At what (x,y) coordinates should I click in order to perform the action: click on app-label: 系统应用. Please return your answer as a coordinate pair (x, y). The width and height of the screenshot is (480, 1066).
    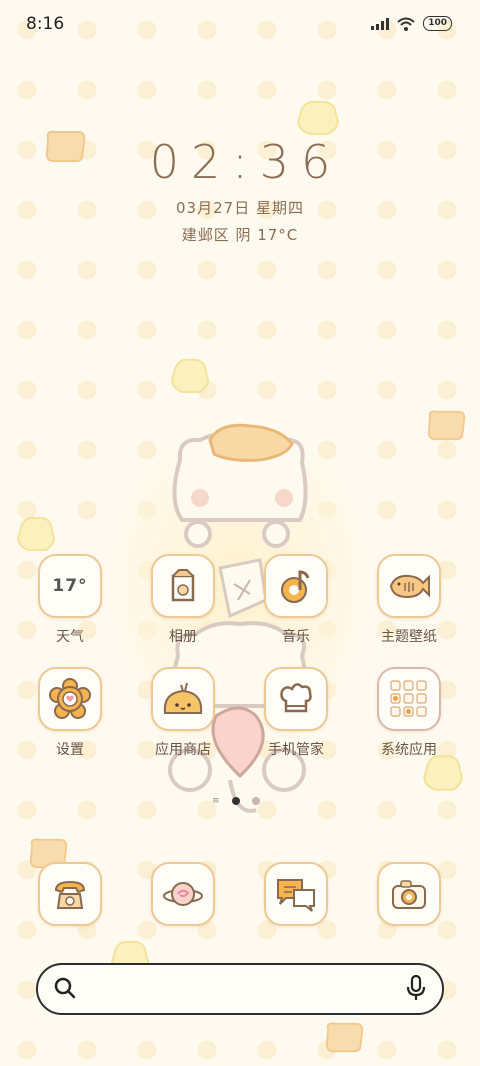
    Looking at the image, I should click on (409, 750).